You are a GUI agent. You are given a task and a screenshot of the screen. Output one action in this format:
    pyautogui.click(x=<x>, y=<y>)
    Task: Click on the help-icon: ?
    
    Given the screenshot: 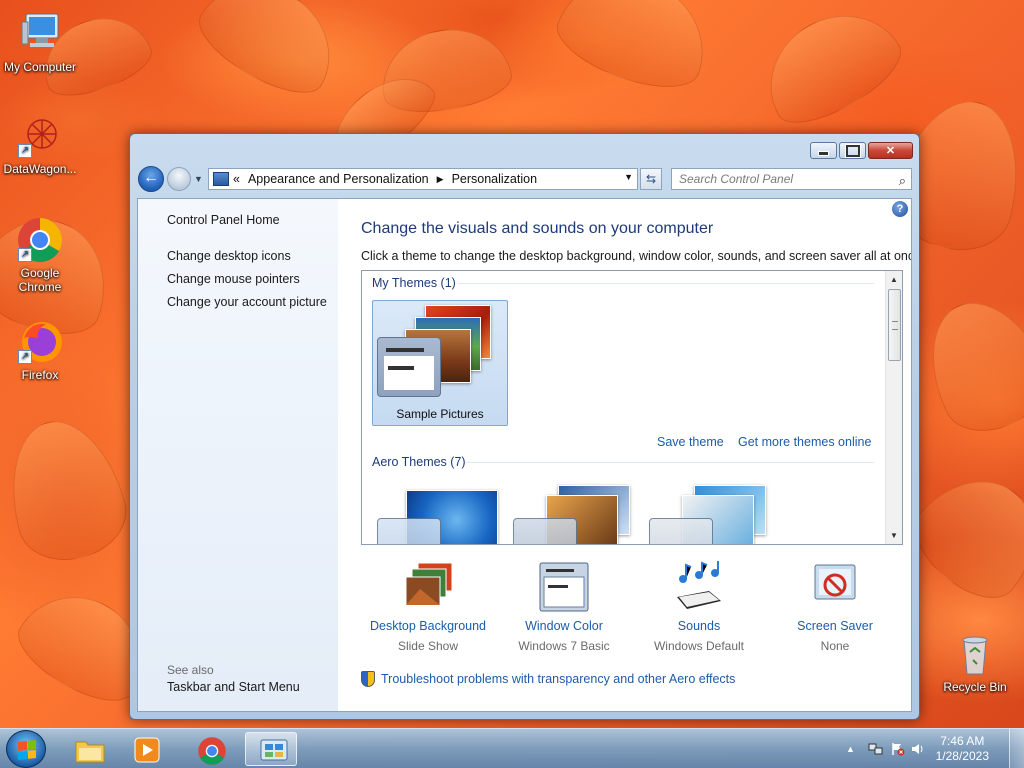 What is the action you would take?
    pyautogui.click(x=900, y=209)
    